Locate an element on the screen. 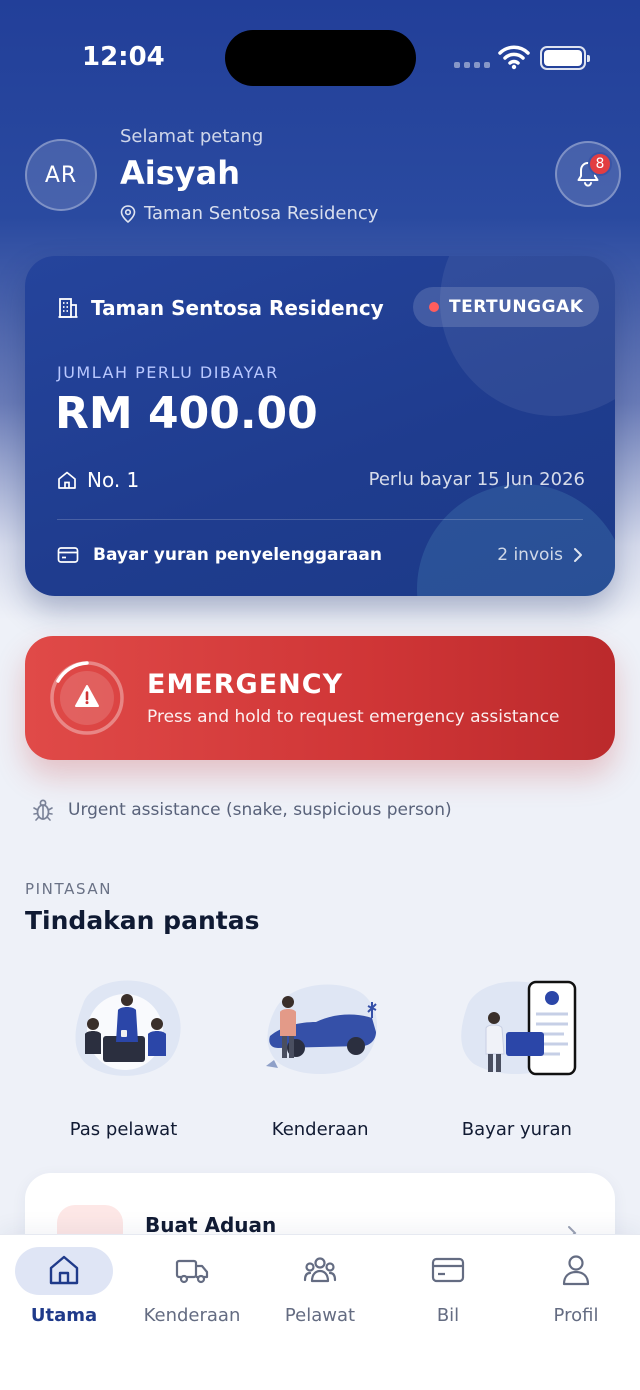  nav-item-profile: Profil is located at coordinates (576, 1290).